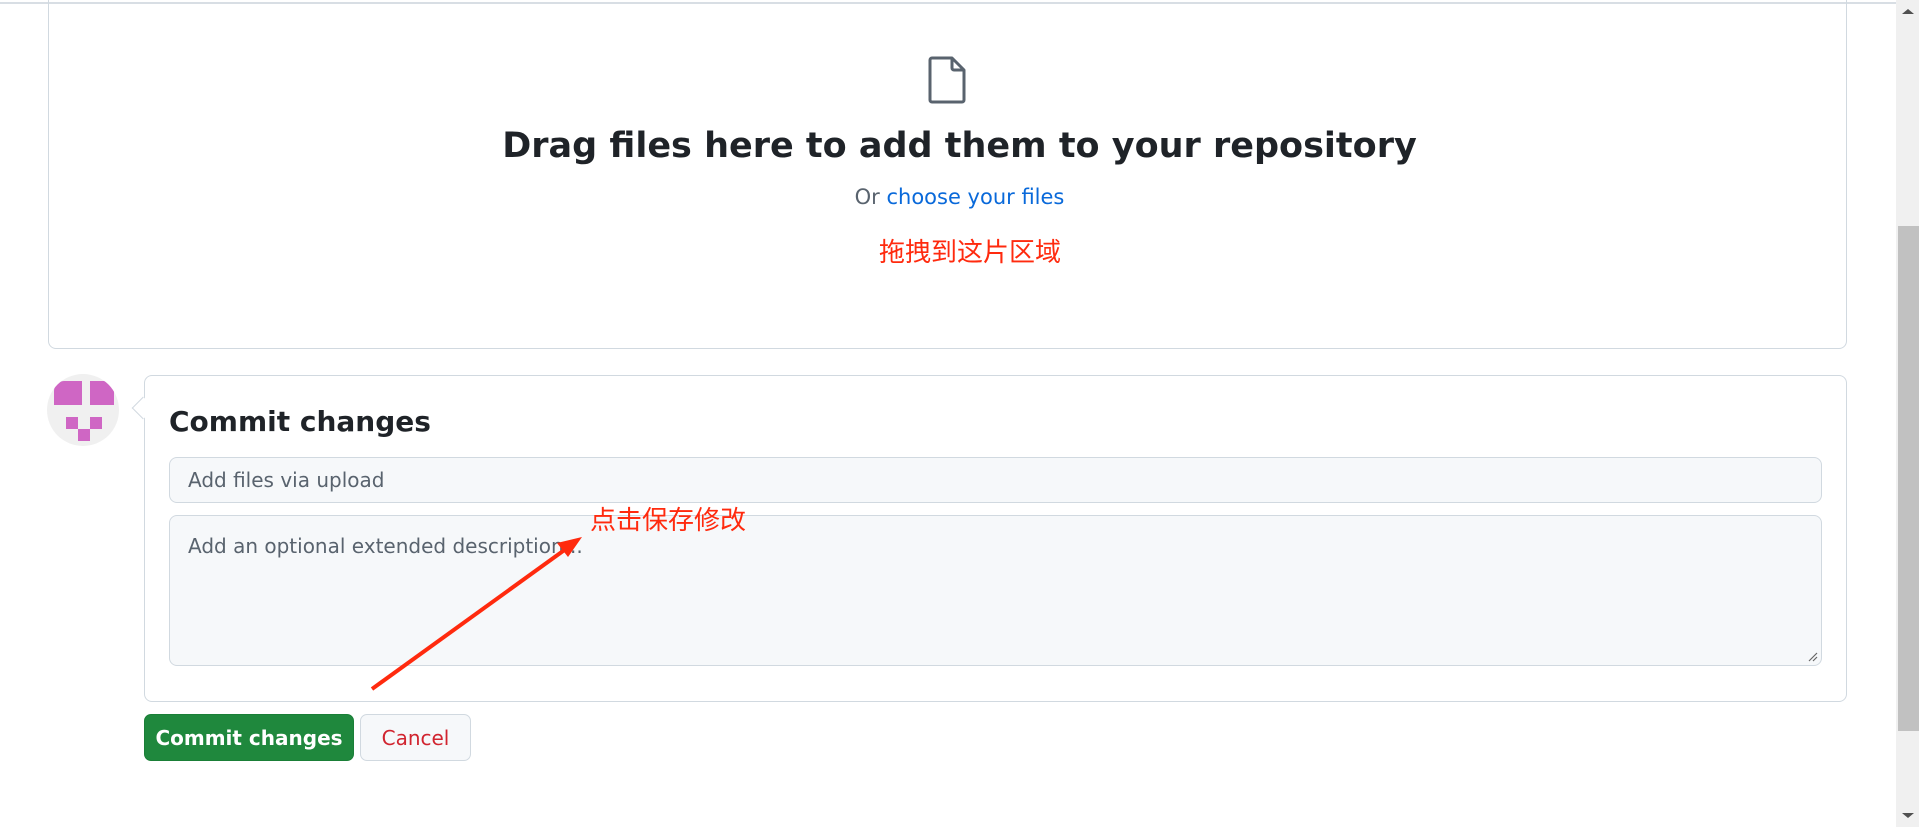 The width and height of the screenshot is (1919, 827). What do you see at coordinates (1908, 478) in the screenshot?
I see `scrollbar-thumb` at bounding box center [1908, 478].